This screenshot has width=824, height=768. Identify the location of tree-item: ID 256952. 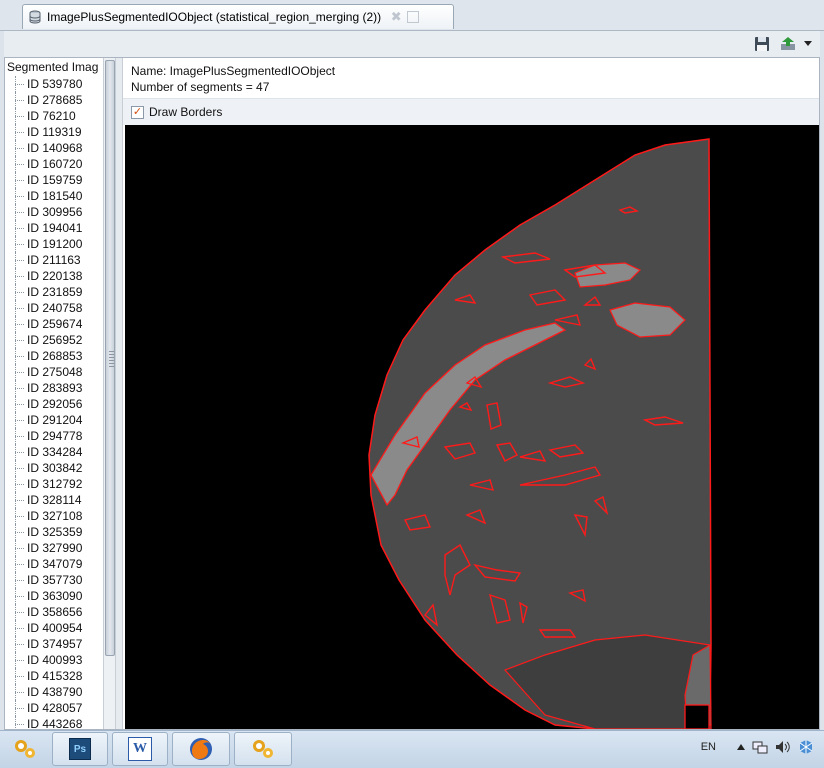
(43, 340).